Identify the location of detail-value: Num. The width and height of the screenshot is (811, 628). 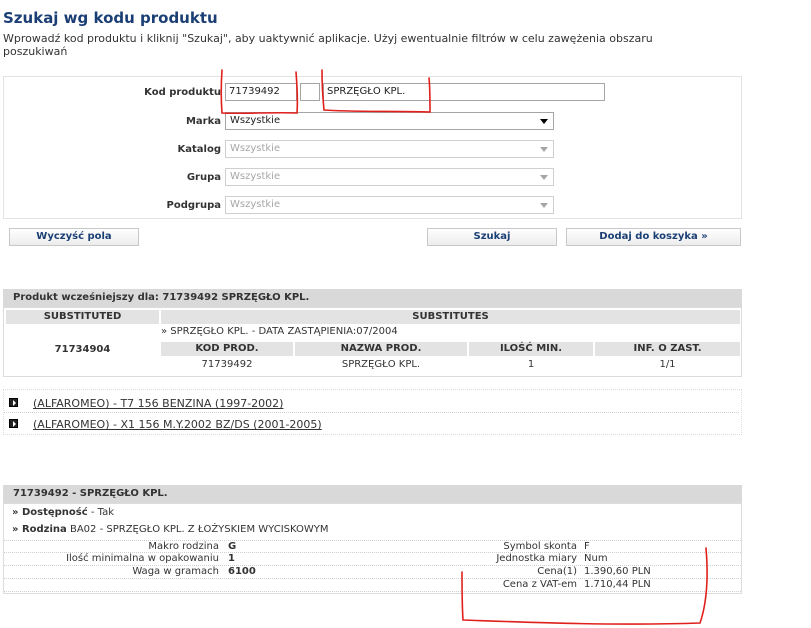
(596, 558).